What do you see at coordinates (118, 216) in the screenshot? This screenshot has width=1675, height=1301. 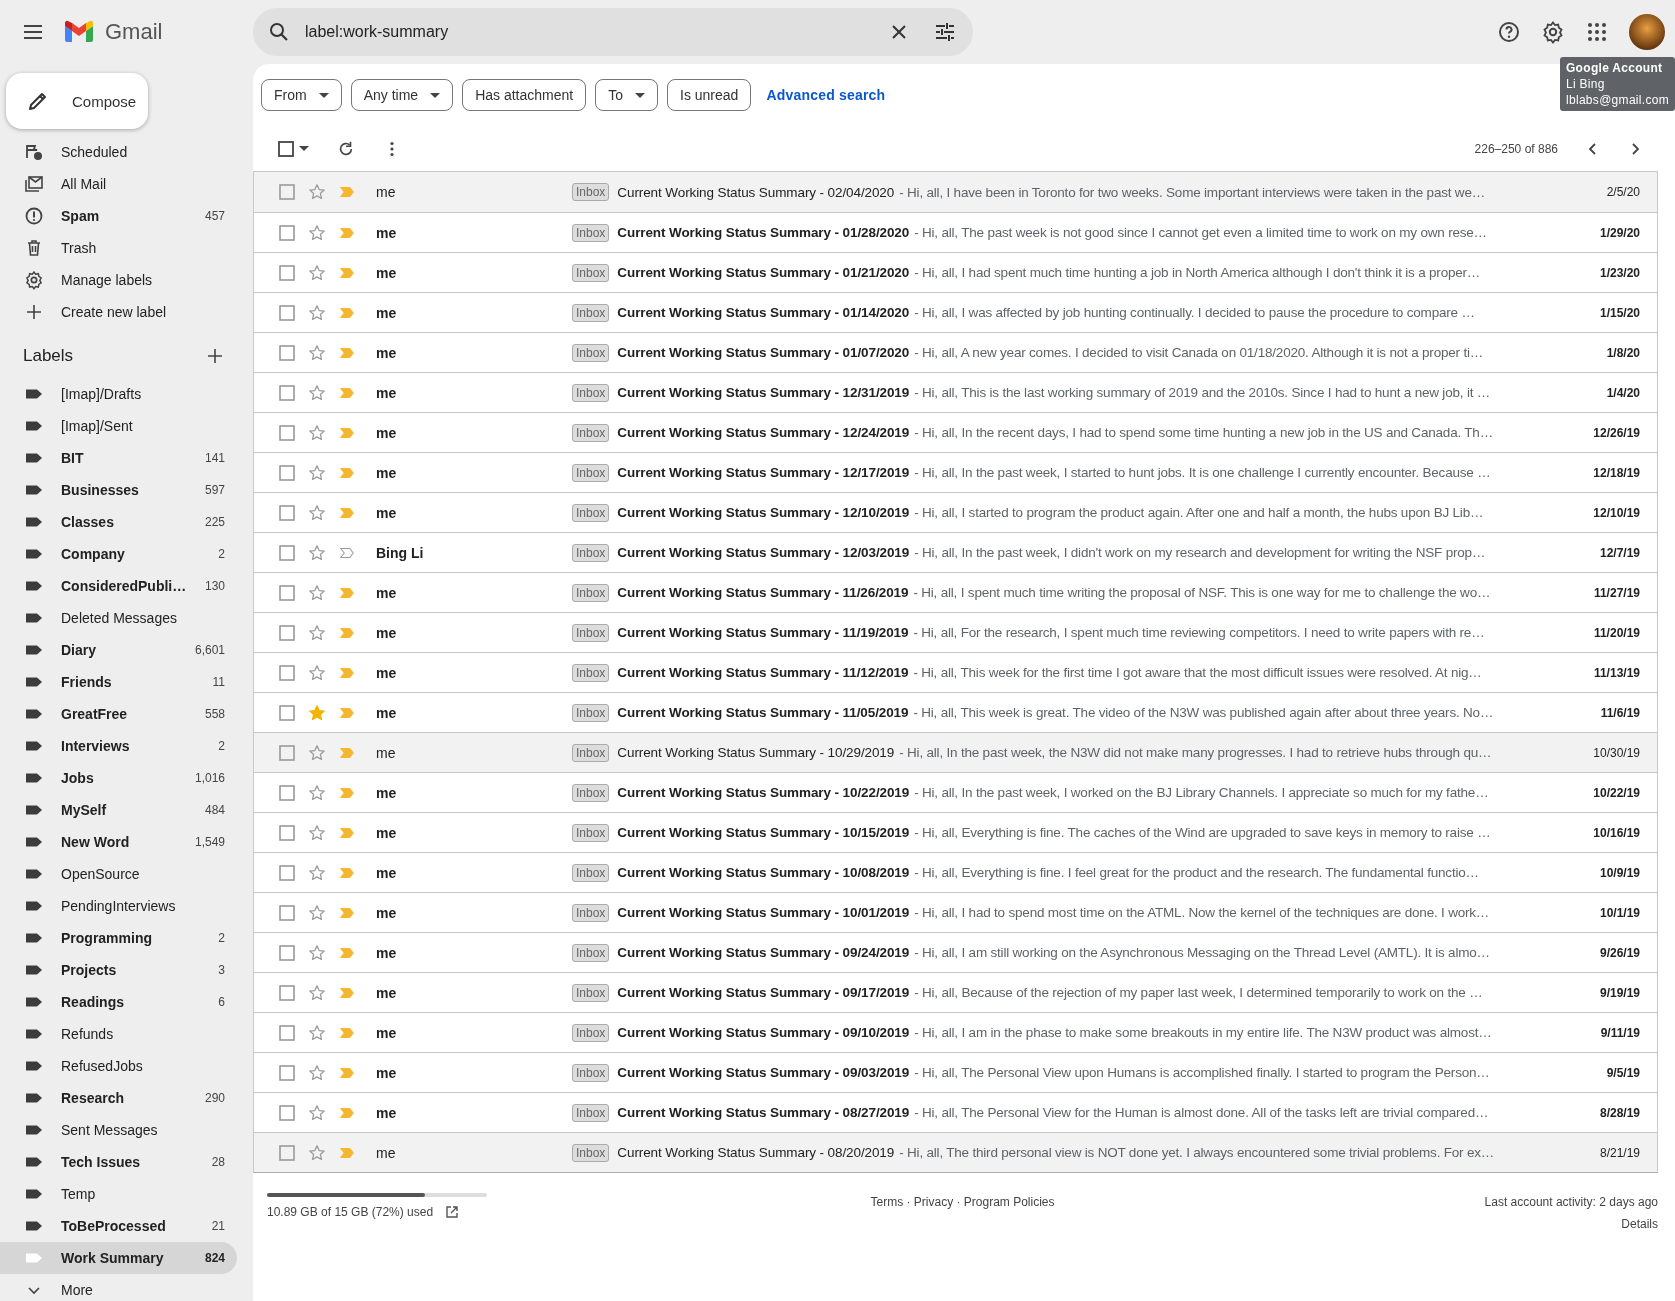 I see `sidebar-item: Spam 457` at bounding box center [118, 216].